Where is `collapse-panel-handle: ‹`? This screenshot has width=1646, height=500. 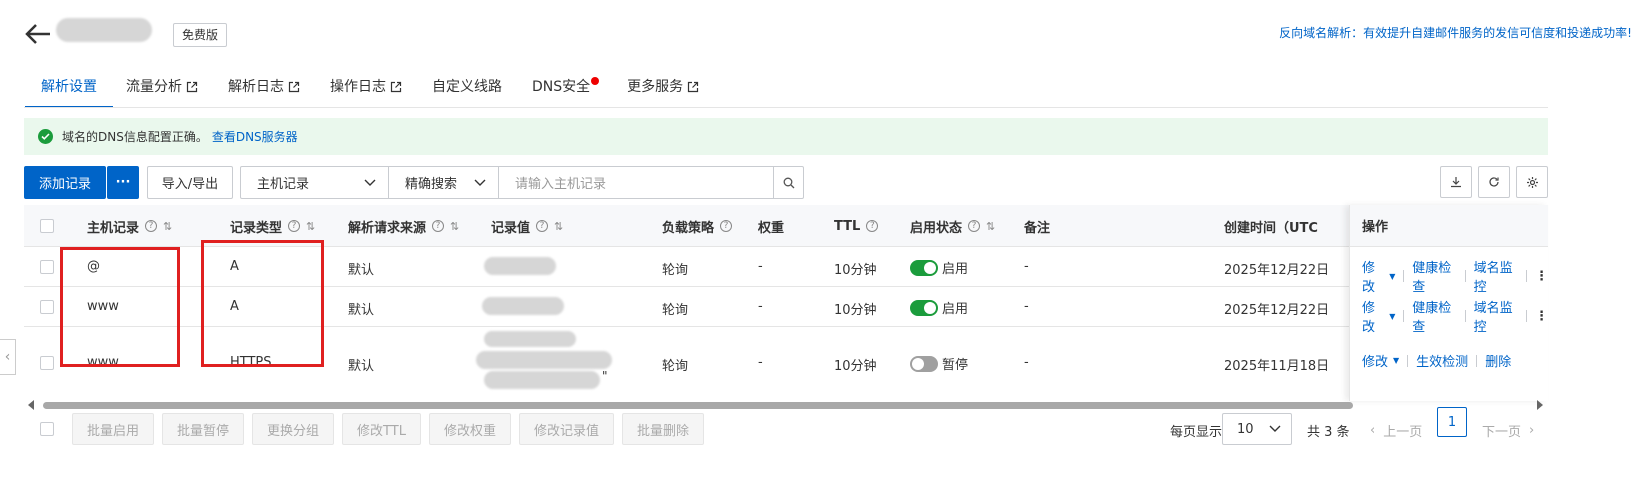
collapse-panel-handle: ‹ is located at coordinates (8, 357).